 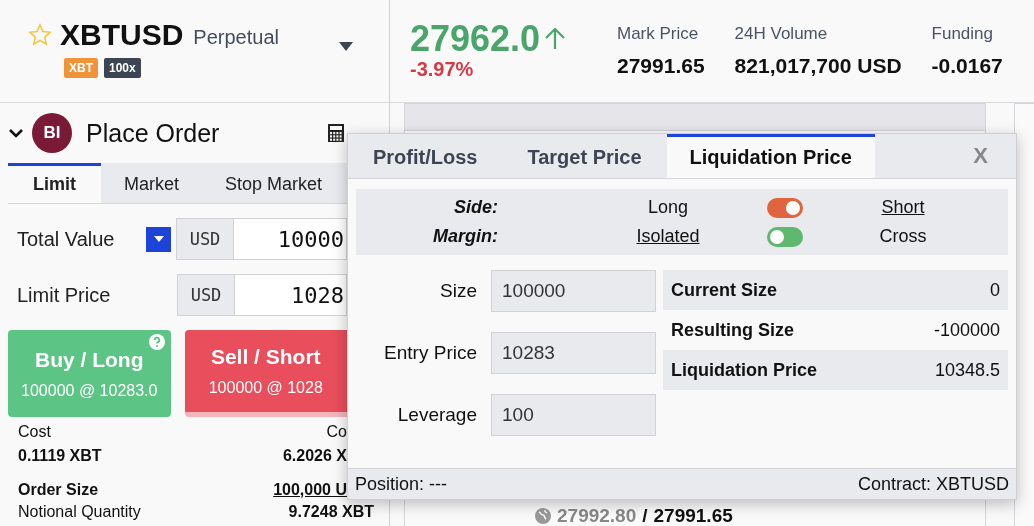 I want to click on cost-value: 0.1119 XBT, so click(x=60, y=456).